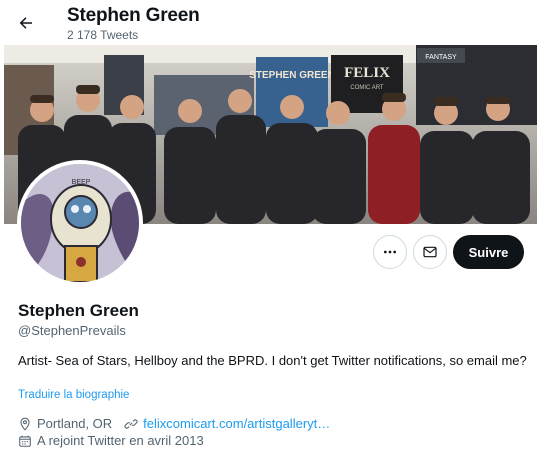  I want to click on avatar: BEEP, so click(80, 223).